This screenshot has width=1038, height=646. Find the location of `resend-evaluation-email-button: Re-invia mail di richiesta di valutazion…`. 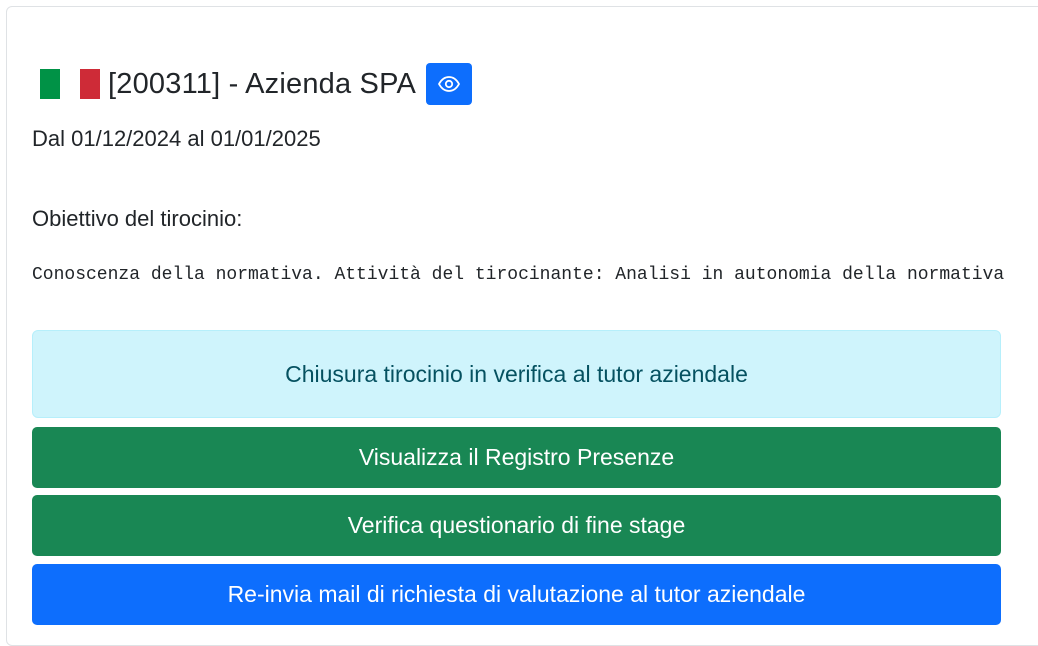

resend-evaluation-email-button: Re-invia mail di richiesta di valutazion… is located at coordinates (516, 594).